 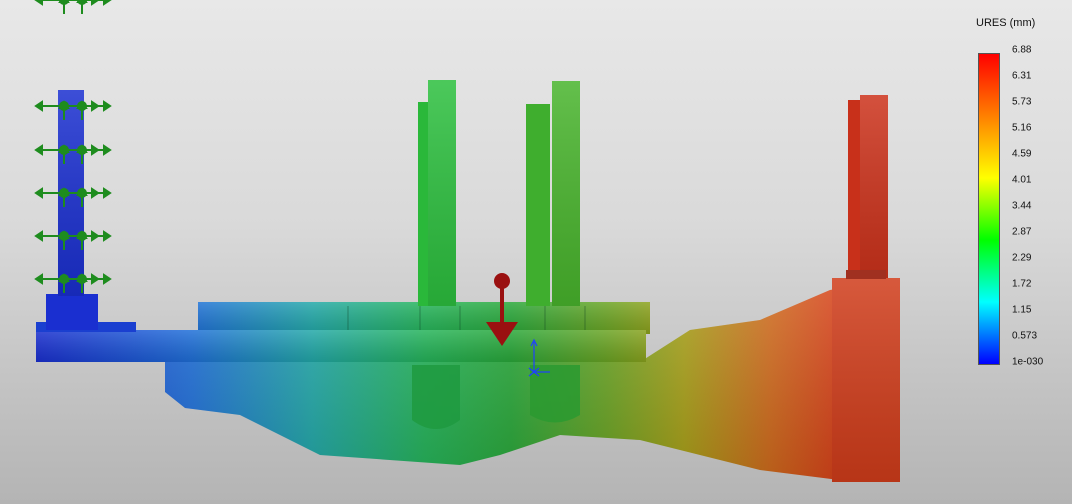 I want to click on legend-tick: 4.59, so click(x=1022, y=154).